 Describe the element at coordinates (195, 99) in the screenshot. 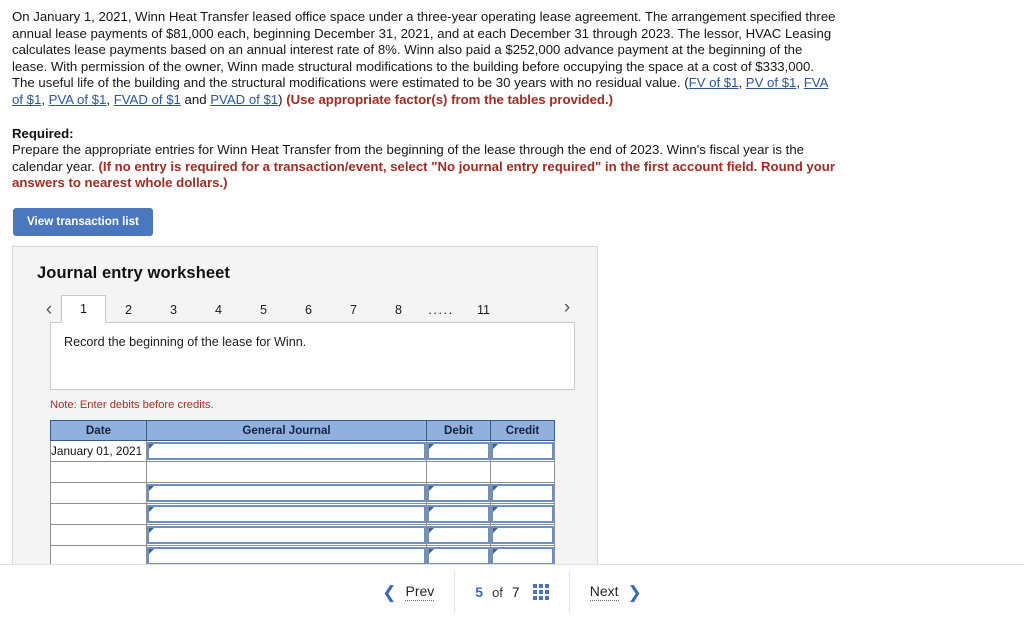

I see `problem-text: and` at that location.